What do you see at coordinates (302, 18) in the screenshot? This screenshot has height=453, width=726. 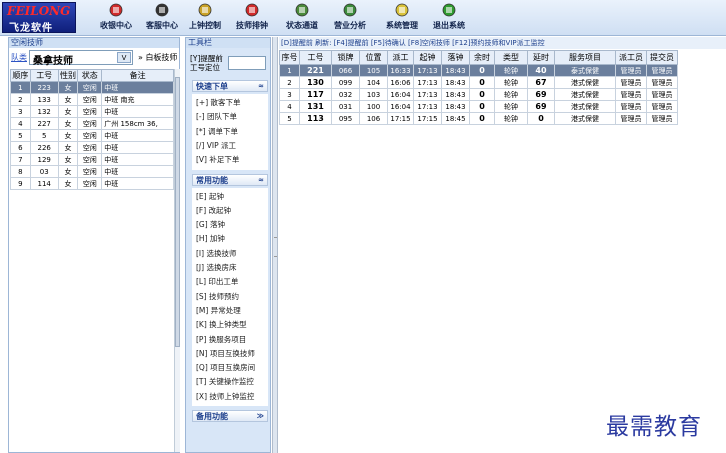 I see `toolbar-button-5: 状态通道` at bounding box center [302, 18].